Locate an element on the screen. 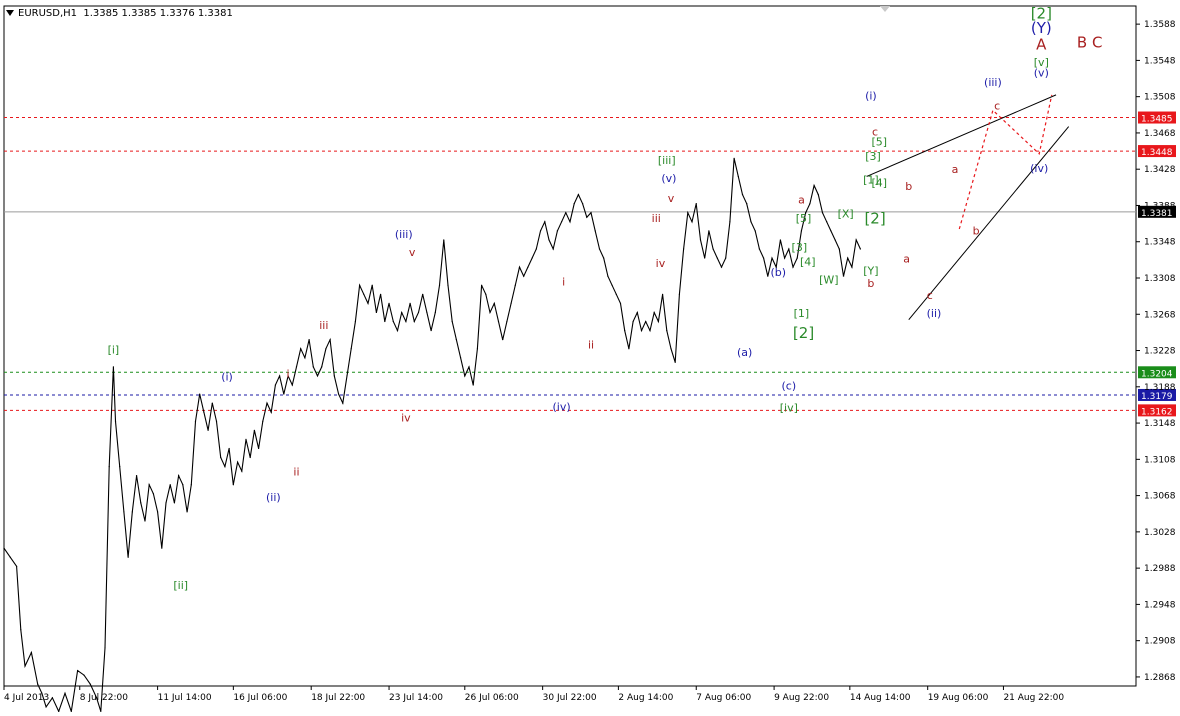 The width and height of the screenshot is (1180, 716). y-tick-label: 1.3548 is located at coordinates (1160, 61).